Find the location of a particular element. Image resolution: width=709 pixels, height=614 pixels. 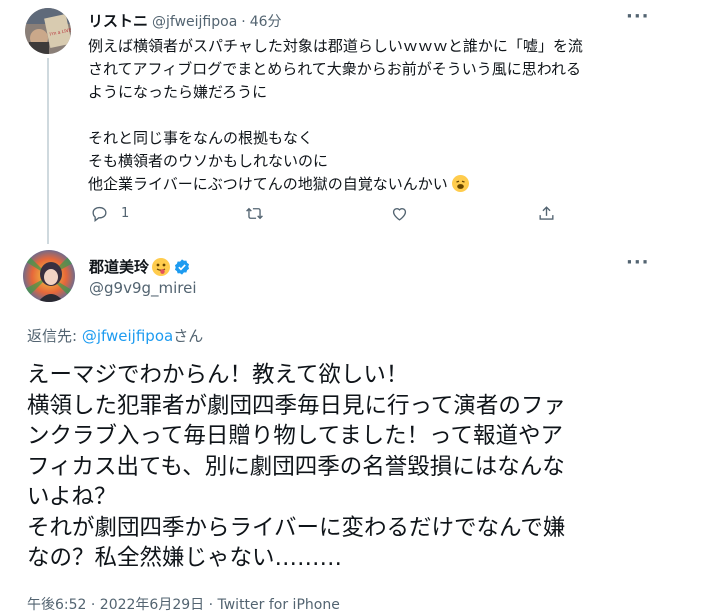

main-author-avatar is located at coordinates (49, 276).